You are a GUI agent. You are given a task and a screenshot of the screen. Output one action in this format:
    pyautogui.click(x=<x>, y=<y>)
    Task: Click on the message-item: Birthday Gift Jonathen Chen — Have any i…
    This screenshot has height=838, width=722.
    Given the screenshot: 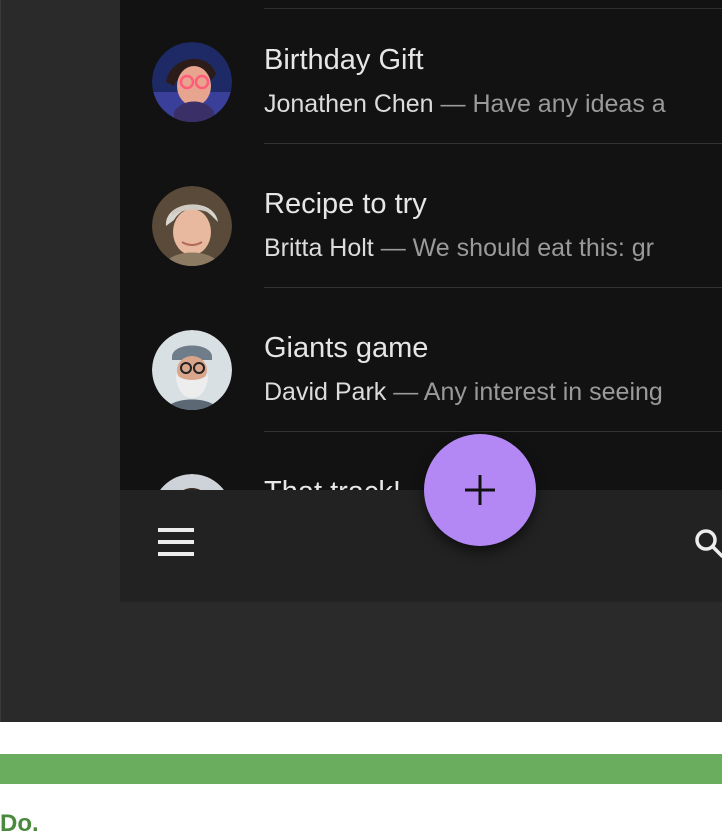 What is the action you would take?
    pyautogui.click(x=421, y=72)
    